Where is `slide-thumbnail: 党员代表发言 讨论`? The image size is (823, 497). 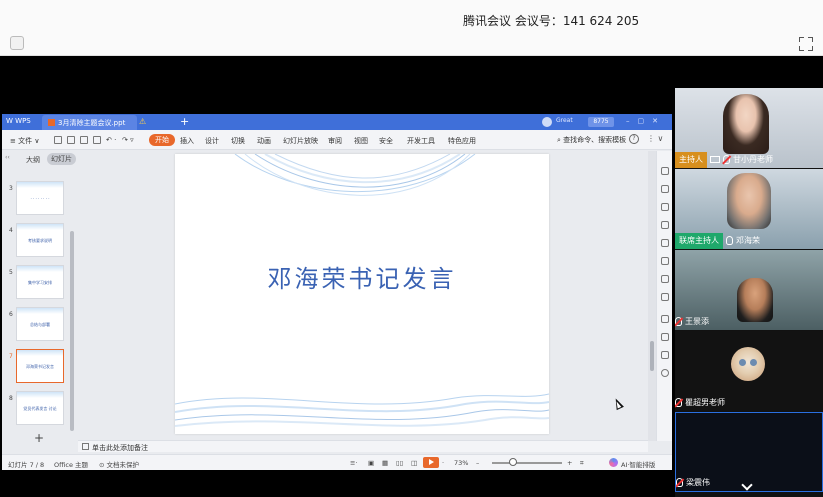 slide-thumbnail: 党员代表发言 讨论 is located at coordinates (40, 408).